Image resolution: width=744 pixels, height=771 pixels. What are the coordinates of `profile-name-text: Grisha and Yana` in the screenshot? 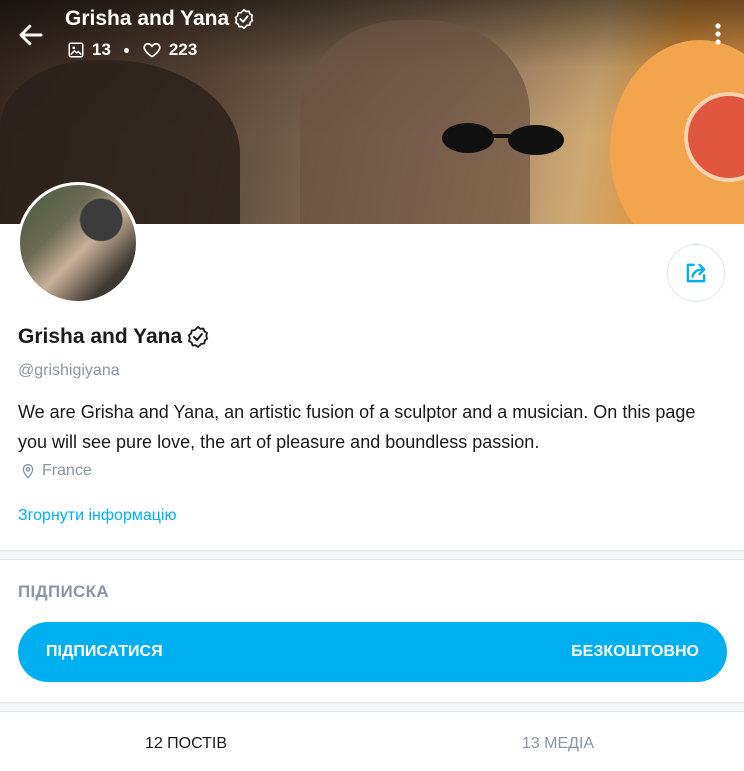 It's located at (100, 336).